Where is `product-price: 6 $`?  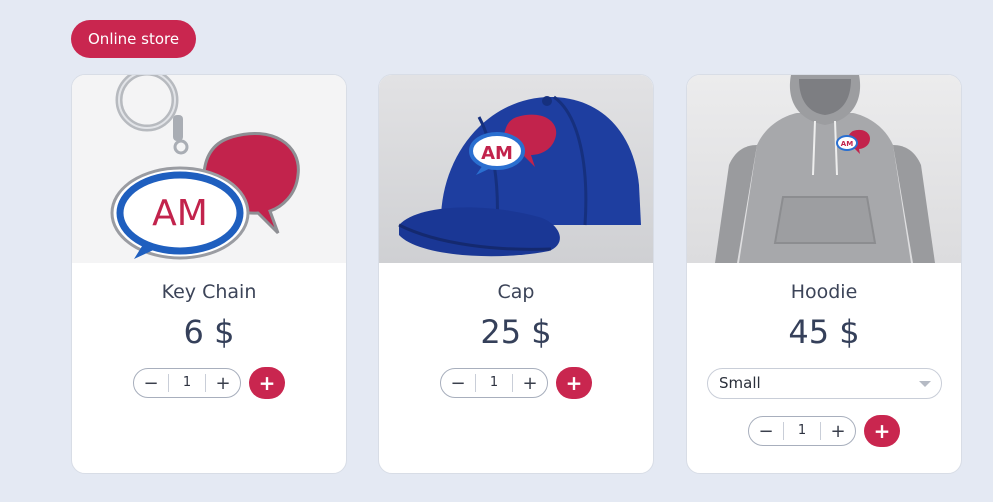
product-price: 6 $ is located at coordinates (209, 332).